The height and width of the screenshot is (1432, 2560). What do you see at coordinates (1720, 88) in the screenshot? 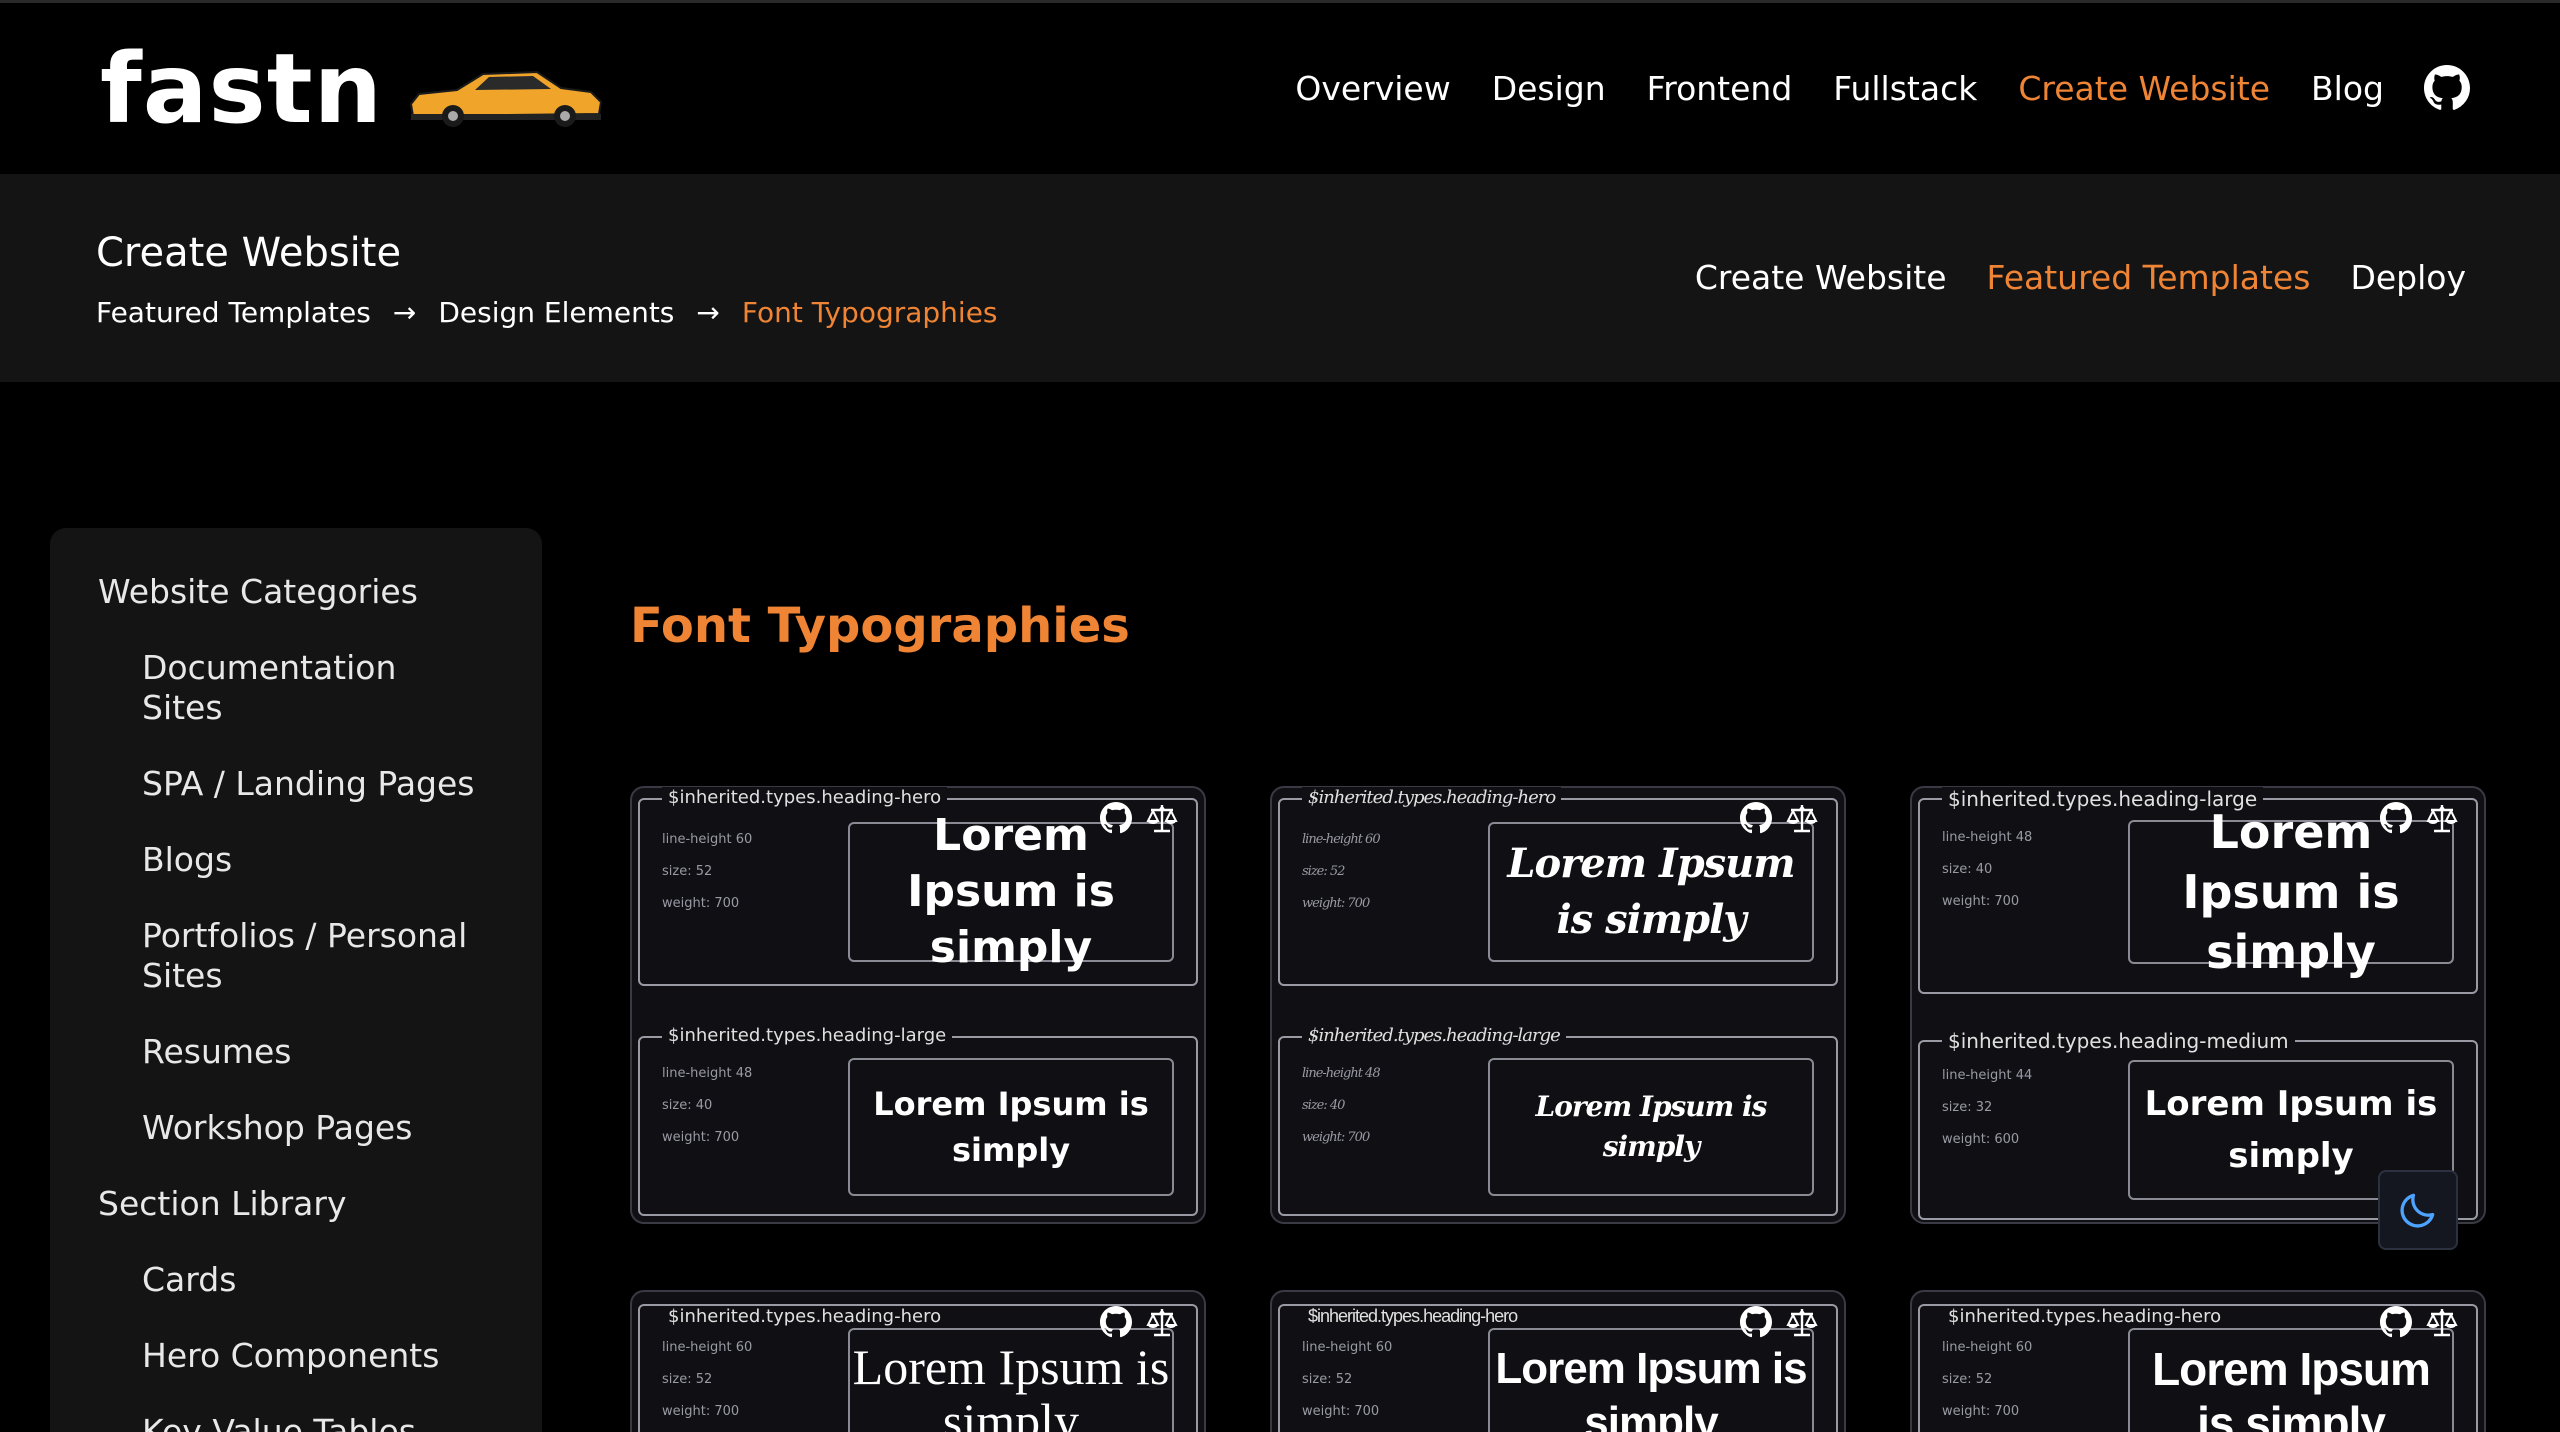
I see `nav-frontend: Frontend` at bounding box center [1720, 88].